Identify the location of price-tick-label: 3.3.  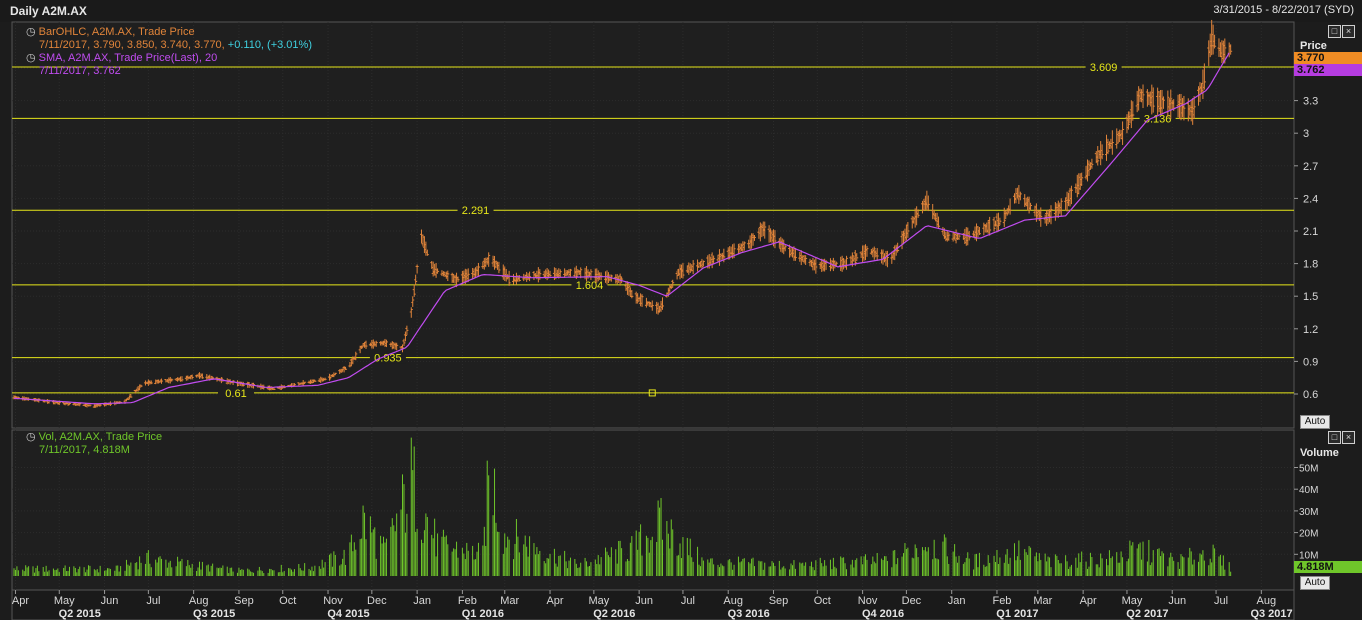
(1310, 102).